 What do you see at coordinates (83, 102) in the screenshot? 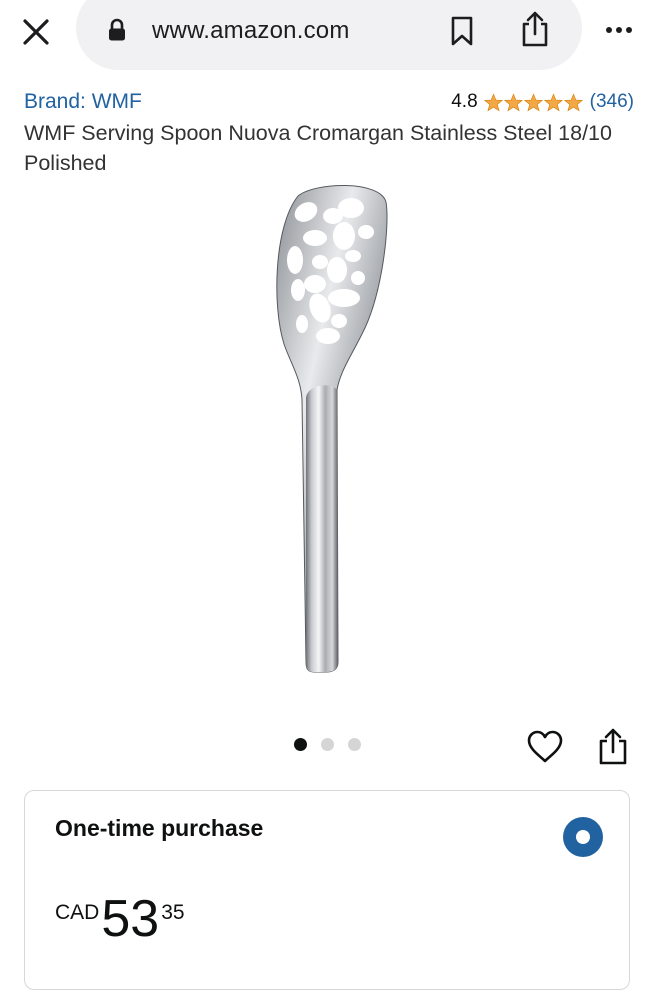
I see `brand-link: Brand: WMF` at bounding box center [83, 102].